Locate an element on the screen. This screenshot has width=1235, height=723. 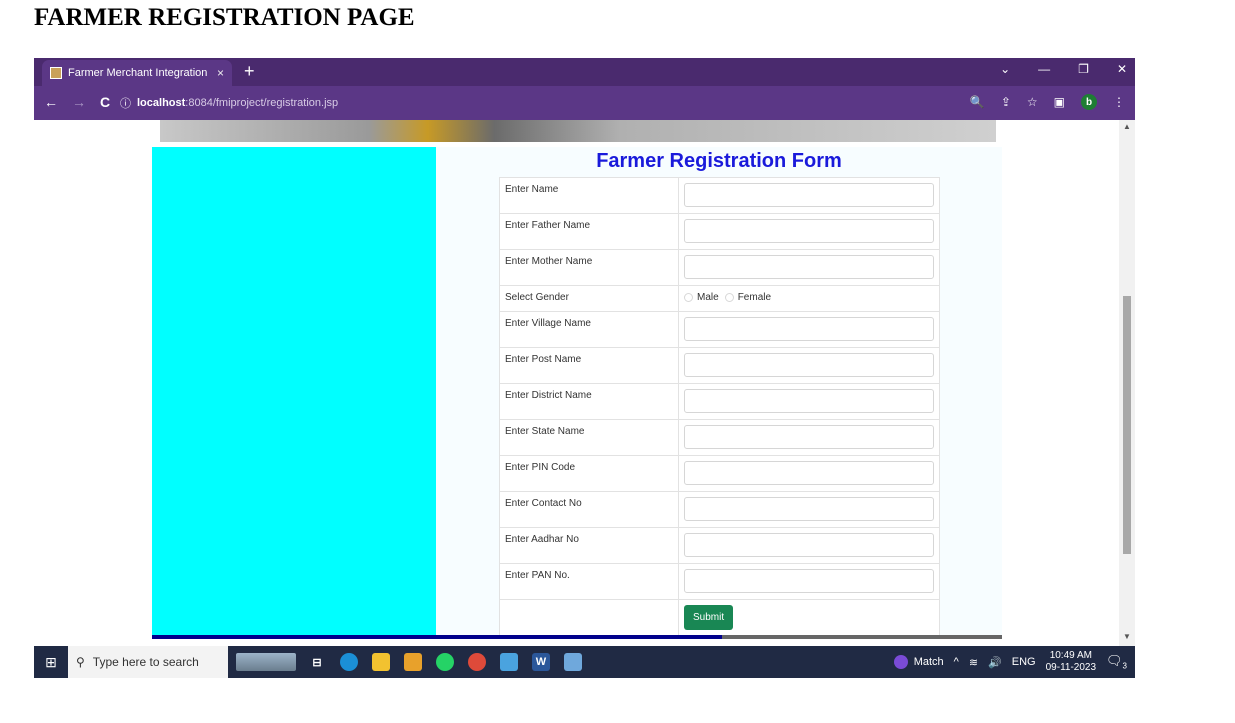
notification-icon: 🗨3 is located at coordinates (1116, 662).